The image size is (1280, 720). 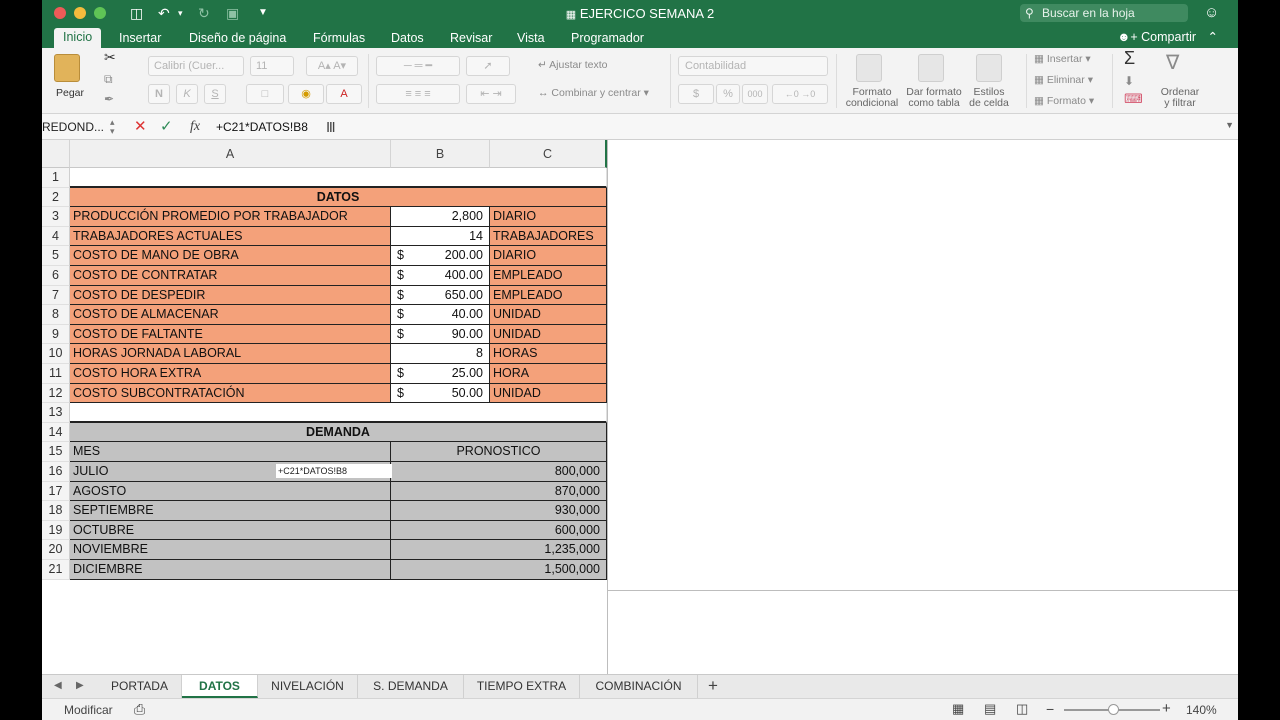 What do you see at coordinates (440, 154) in the screenshot?
I see `column-header-b: B` at bounding box center [440, 154].